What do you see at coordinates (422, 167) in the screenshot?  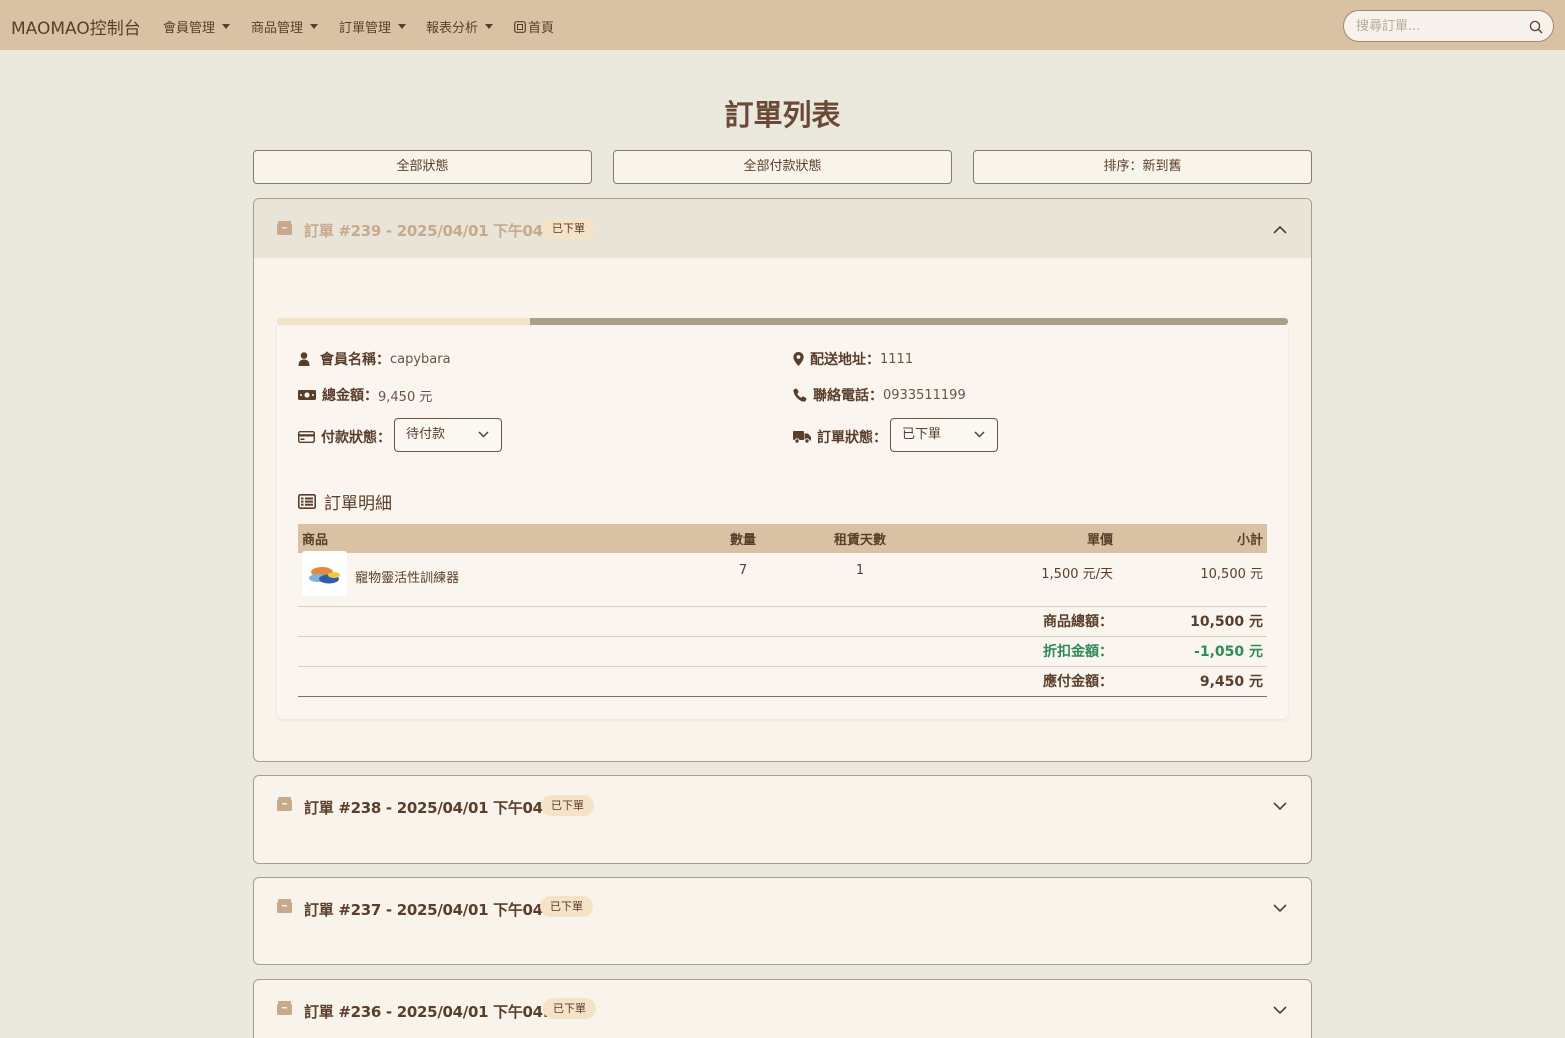 I see `status-filter: 全部狀態` at bounding box center [422, 167].